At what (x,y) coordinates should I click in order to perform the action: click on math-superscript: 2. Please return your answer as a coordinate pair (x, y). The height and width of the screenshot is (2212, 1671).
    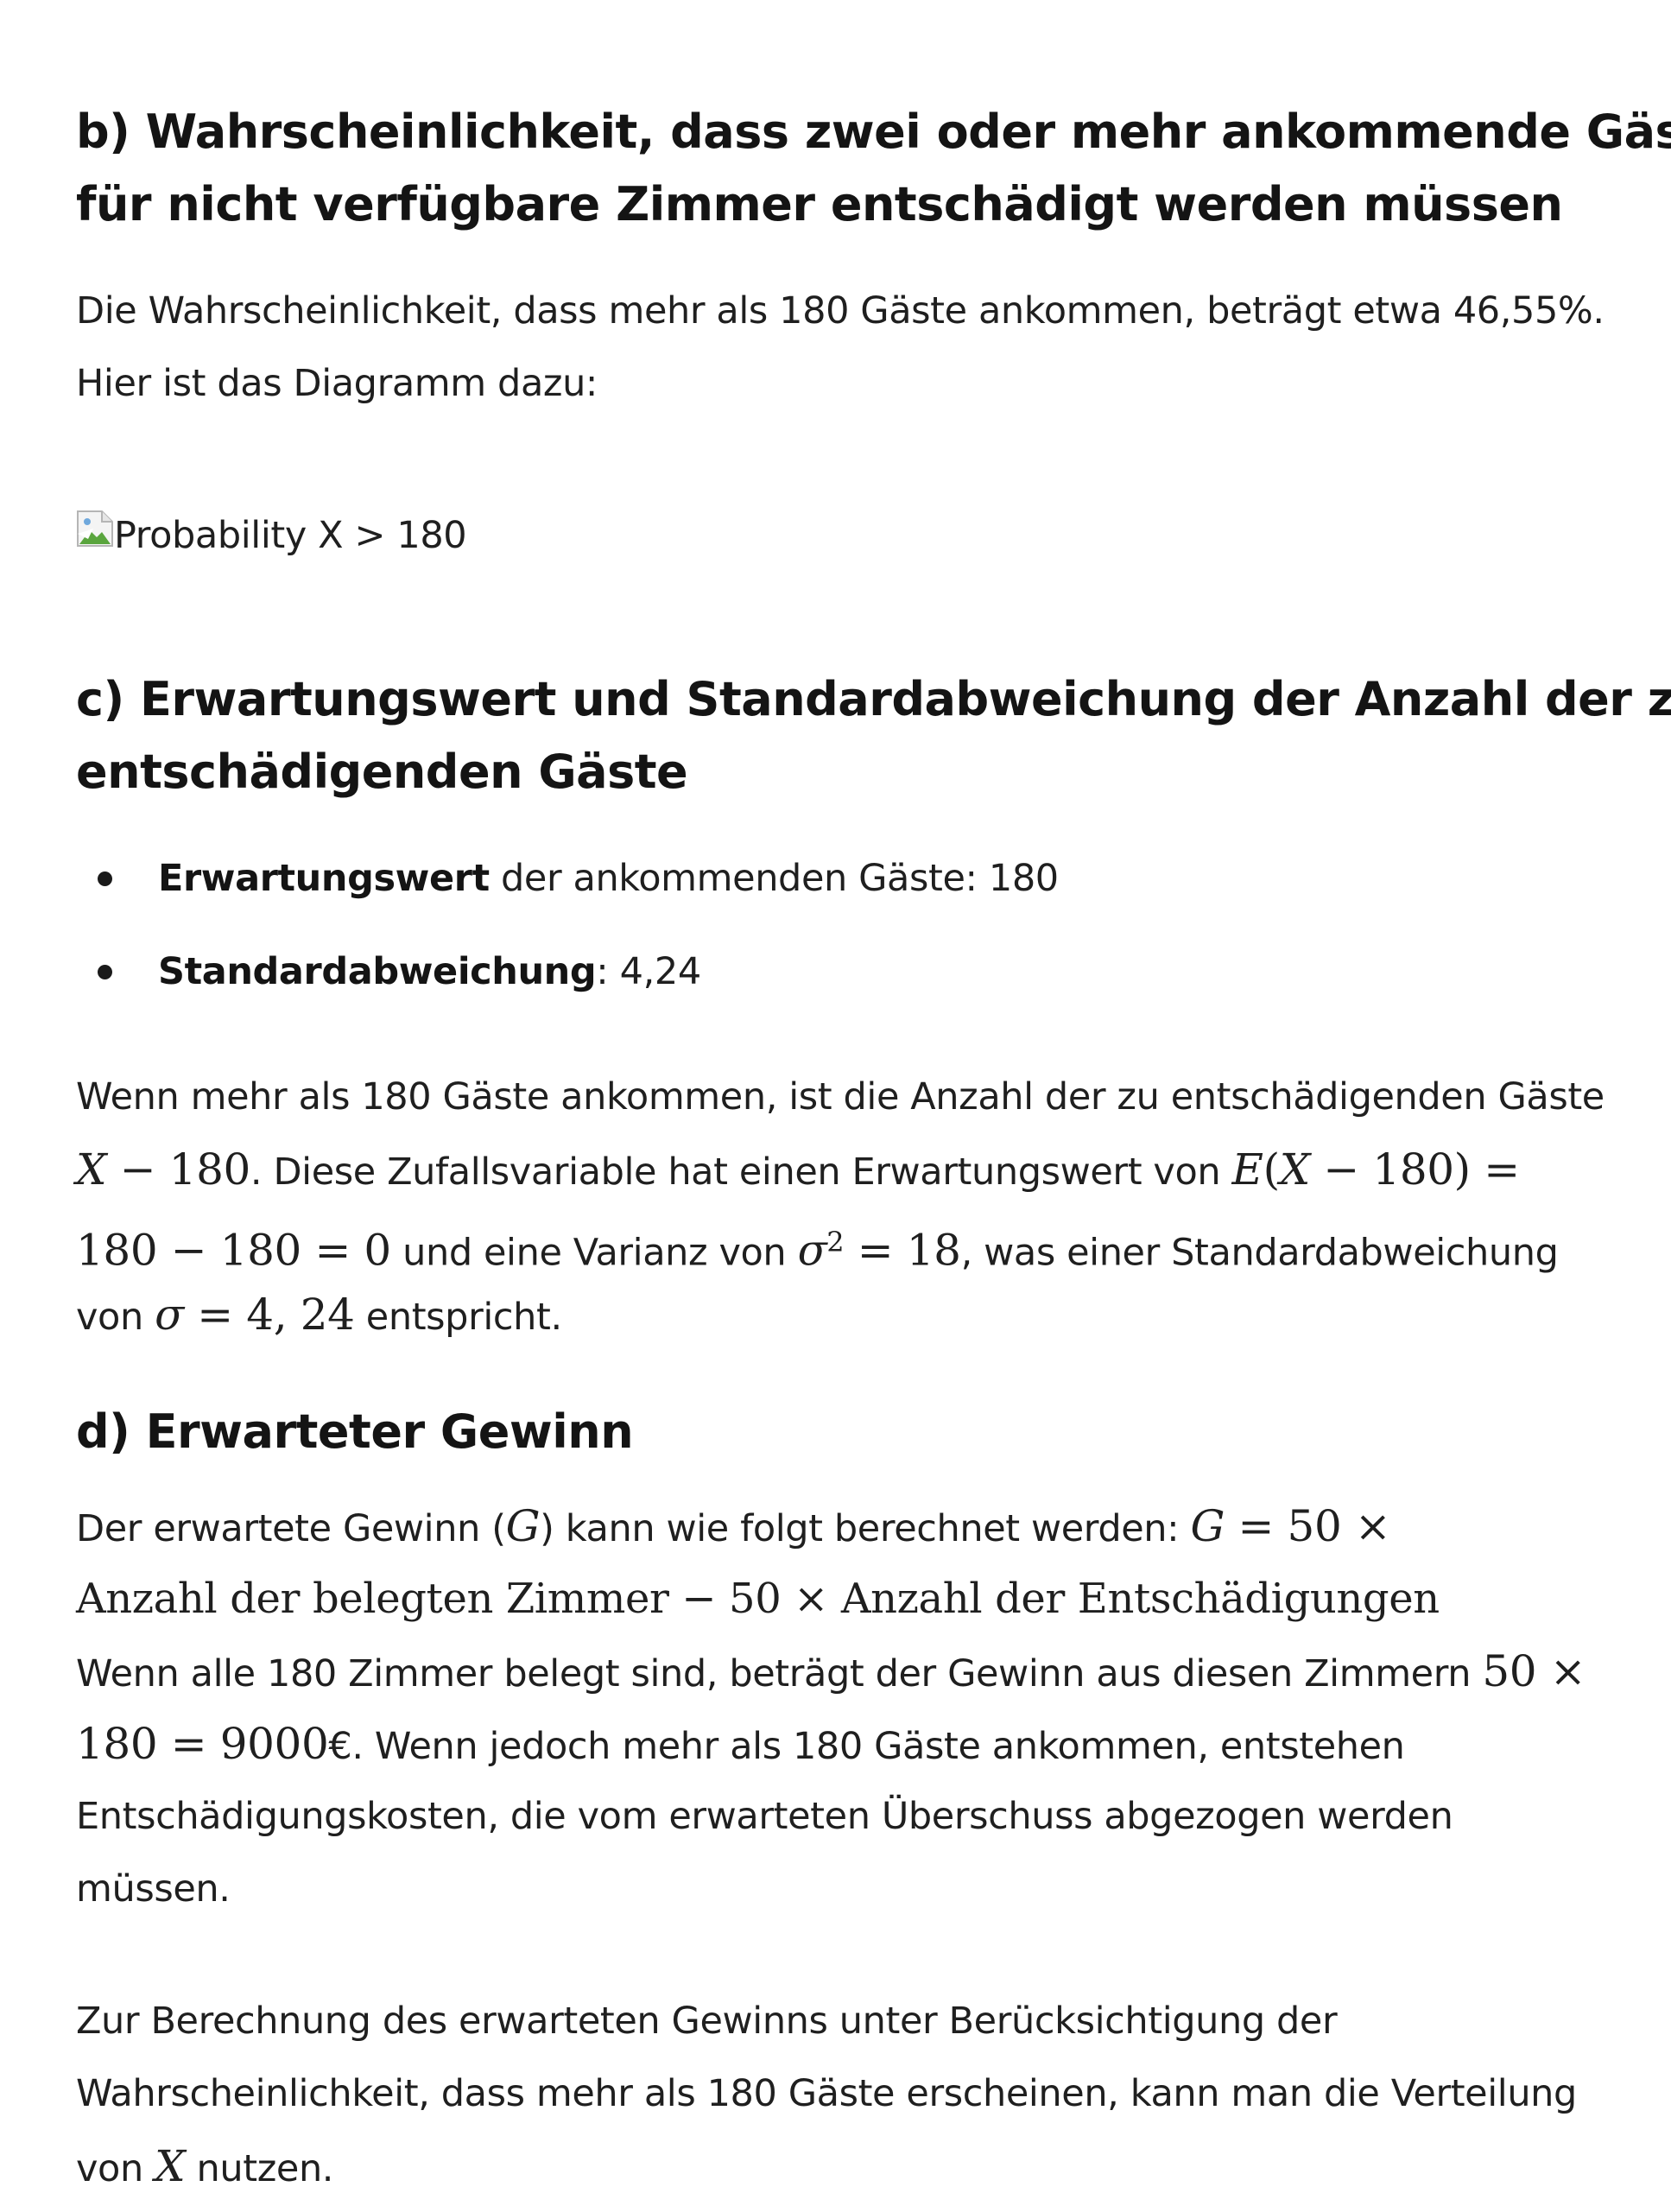
    Looking at the image, I should click on (835, 1242).